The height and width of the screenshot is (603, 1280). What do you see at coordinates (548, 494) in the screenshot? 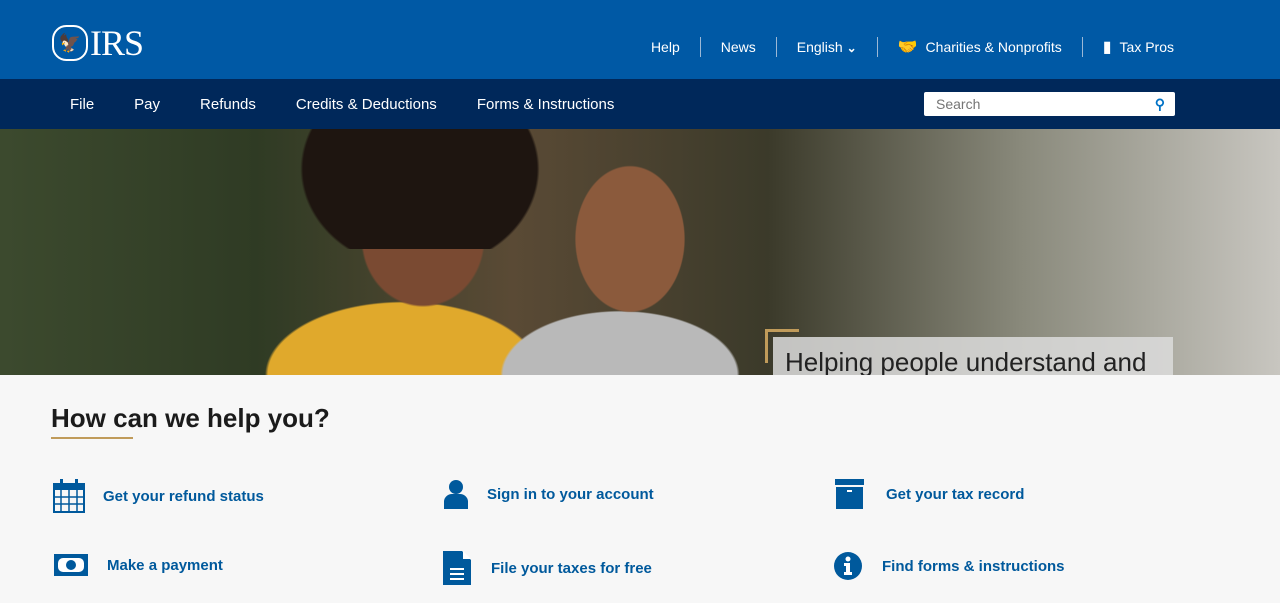
I see `sign-in-link: Sign in to your account` at bounding box center [548, 494].